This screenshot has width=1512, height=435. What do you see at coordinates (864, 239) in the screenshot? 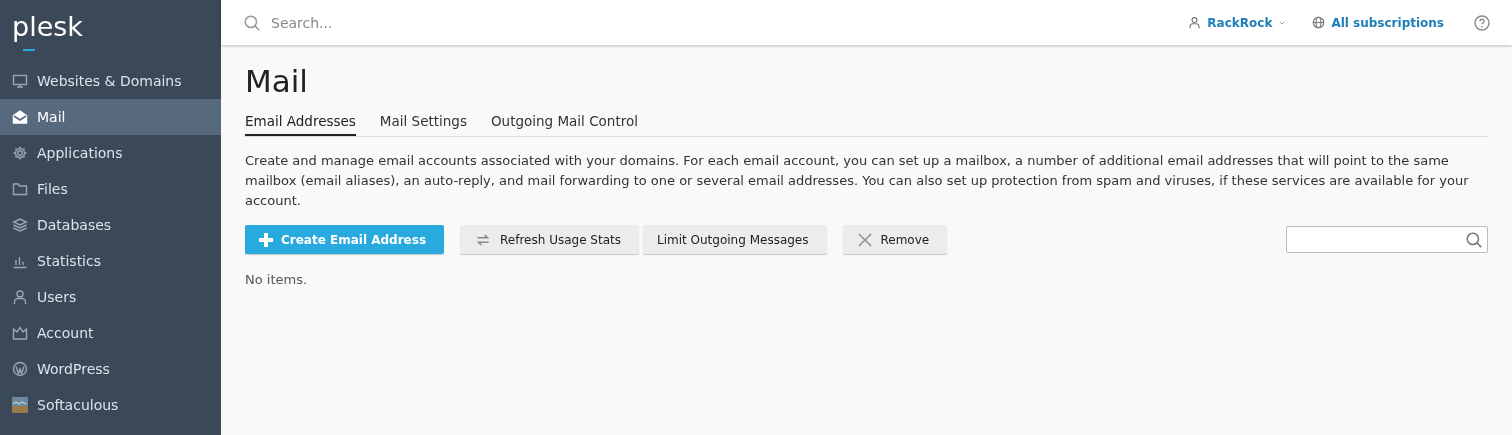
I see `close-icon` at bounding box center [864, 239].